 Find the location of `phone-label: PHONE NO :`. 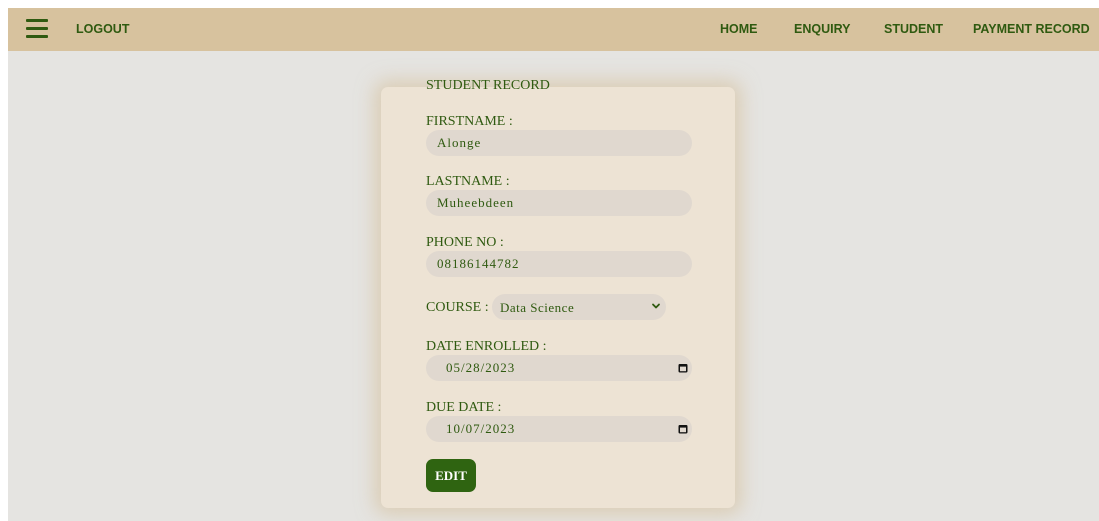

phone-label: PHONE NO : is located at coordinates (465, 242).